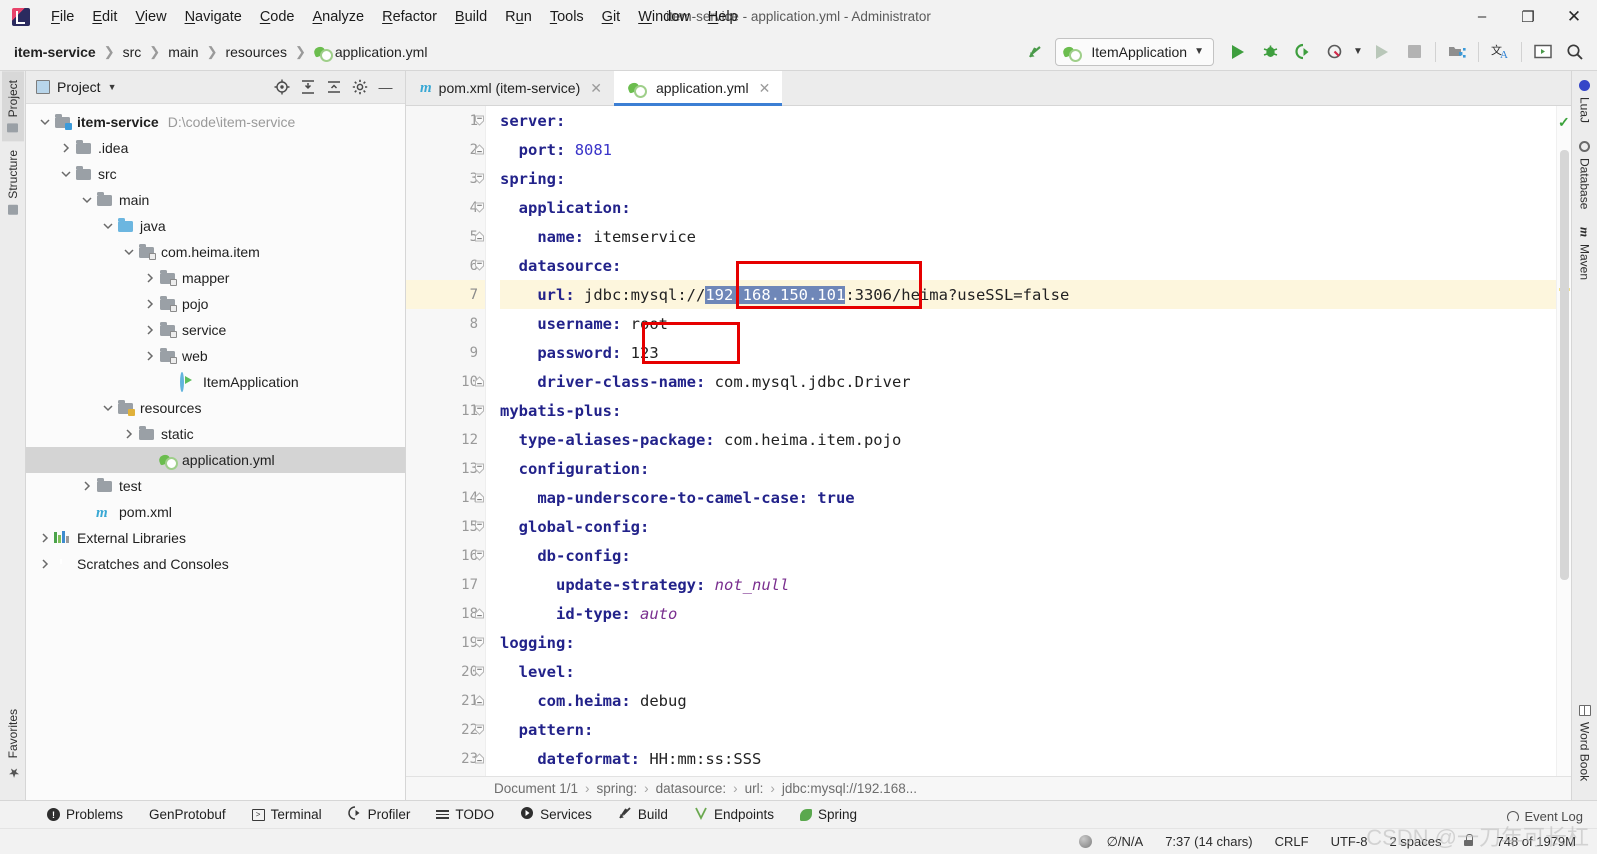  Describe the element at coordinates (215, 200) in the screenshot. I see `tree-node-main: main` at that location.